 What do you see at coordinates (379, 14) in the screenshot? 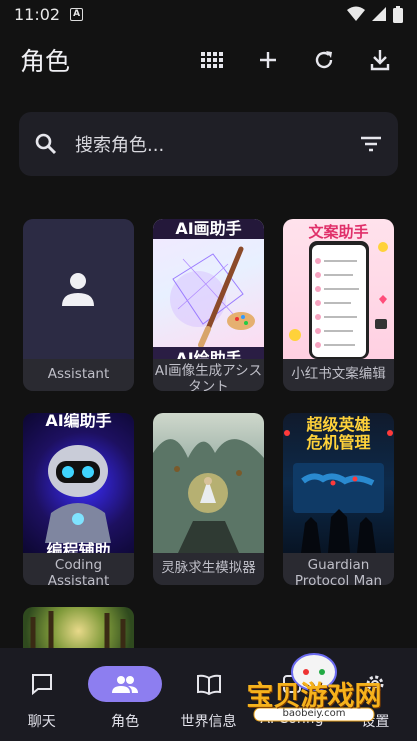
I see `signal-icon` at bounding box center [379, 14].